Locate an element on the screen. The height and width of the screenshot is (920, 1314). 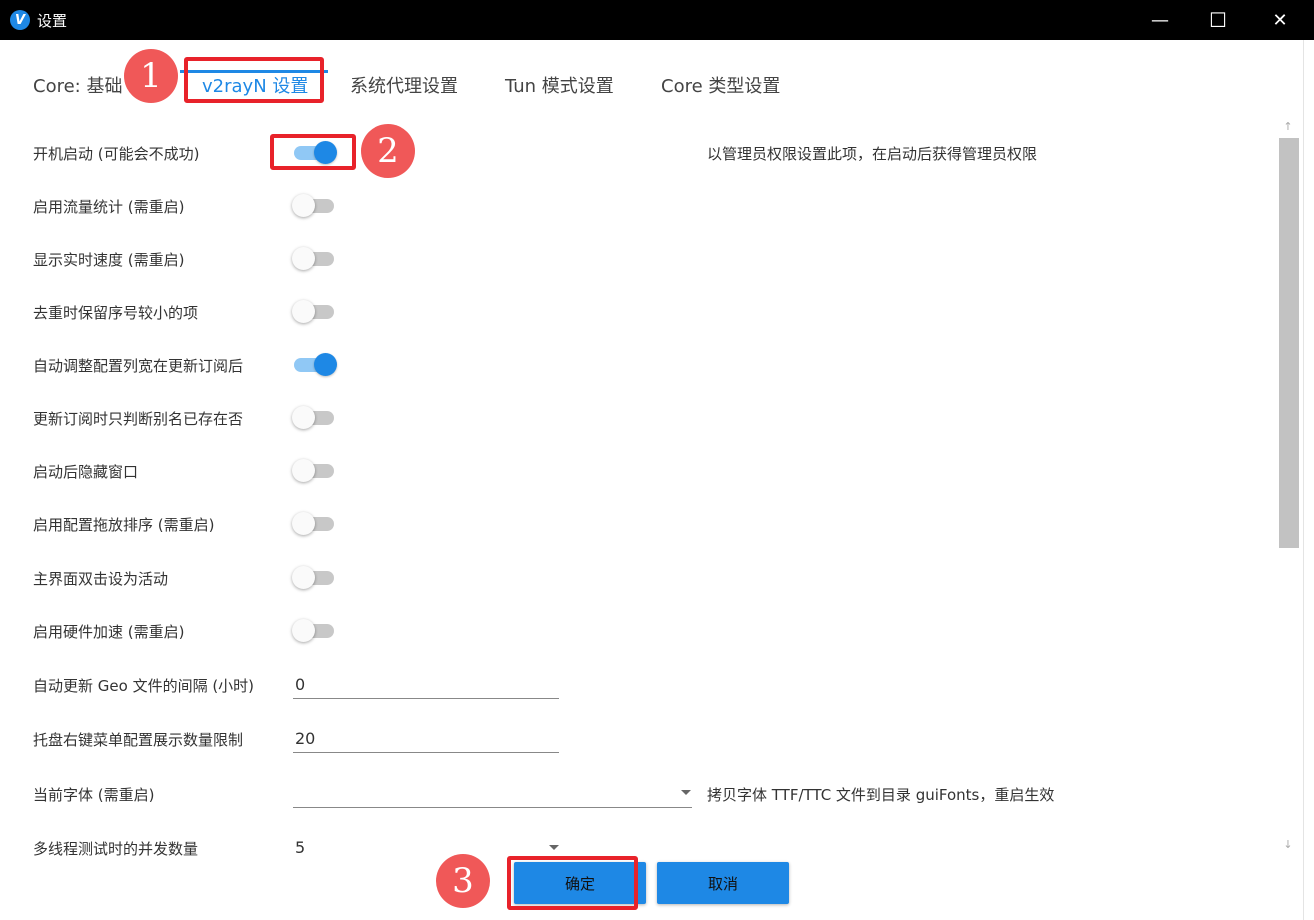
concurrency-label: 多线程测试时的并发数量 is located at coordinates (116, 849).